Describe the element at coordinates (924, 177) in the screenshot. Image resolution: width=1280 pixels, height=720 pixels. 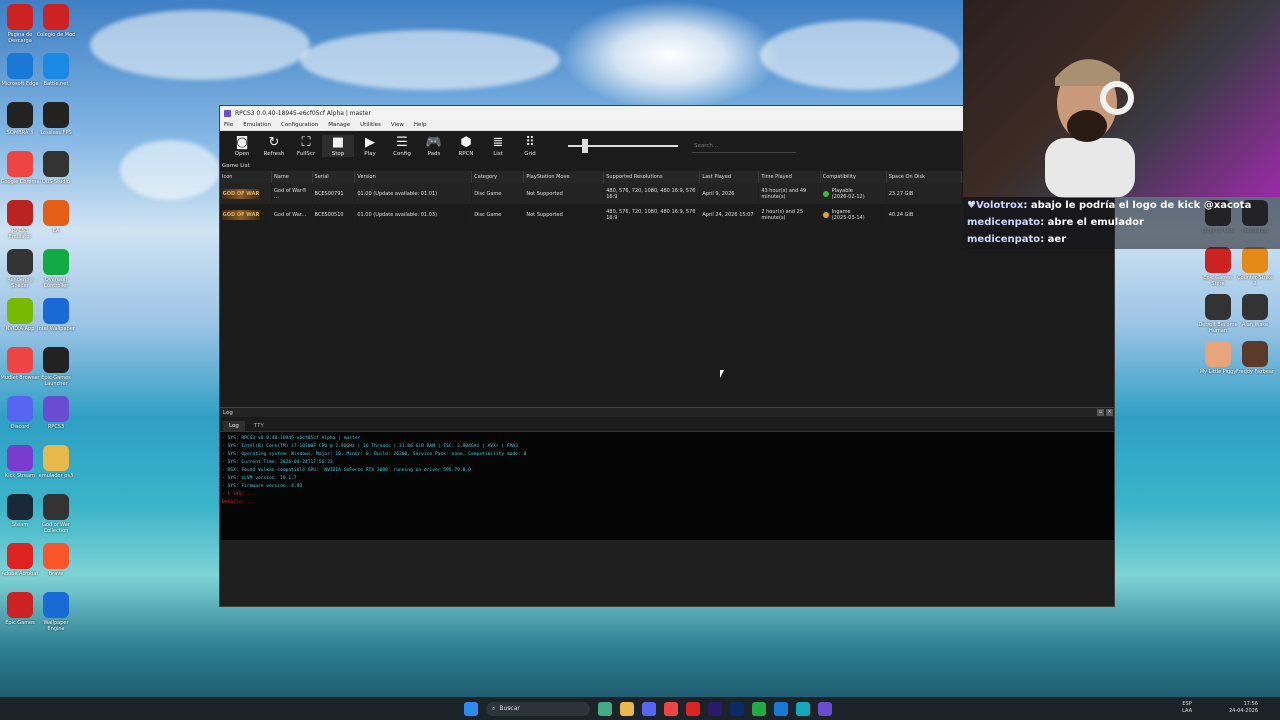
I see `column-header: Space On Disk` at that location.